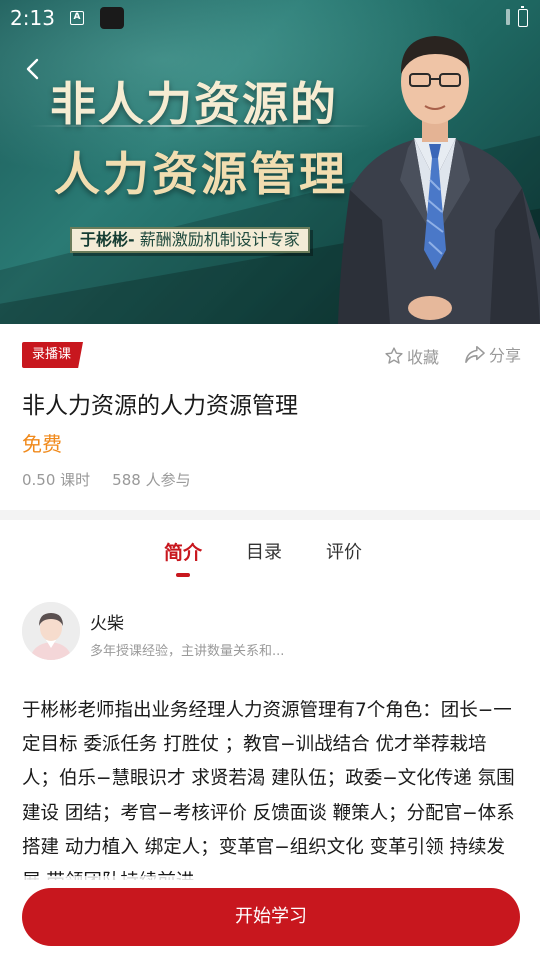 This screenshot has height=960, width=540. Describe the element at coordinates (505, 355) in the screenshot. I see `share-label: 分享` at that location.